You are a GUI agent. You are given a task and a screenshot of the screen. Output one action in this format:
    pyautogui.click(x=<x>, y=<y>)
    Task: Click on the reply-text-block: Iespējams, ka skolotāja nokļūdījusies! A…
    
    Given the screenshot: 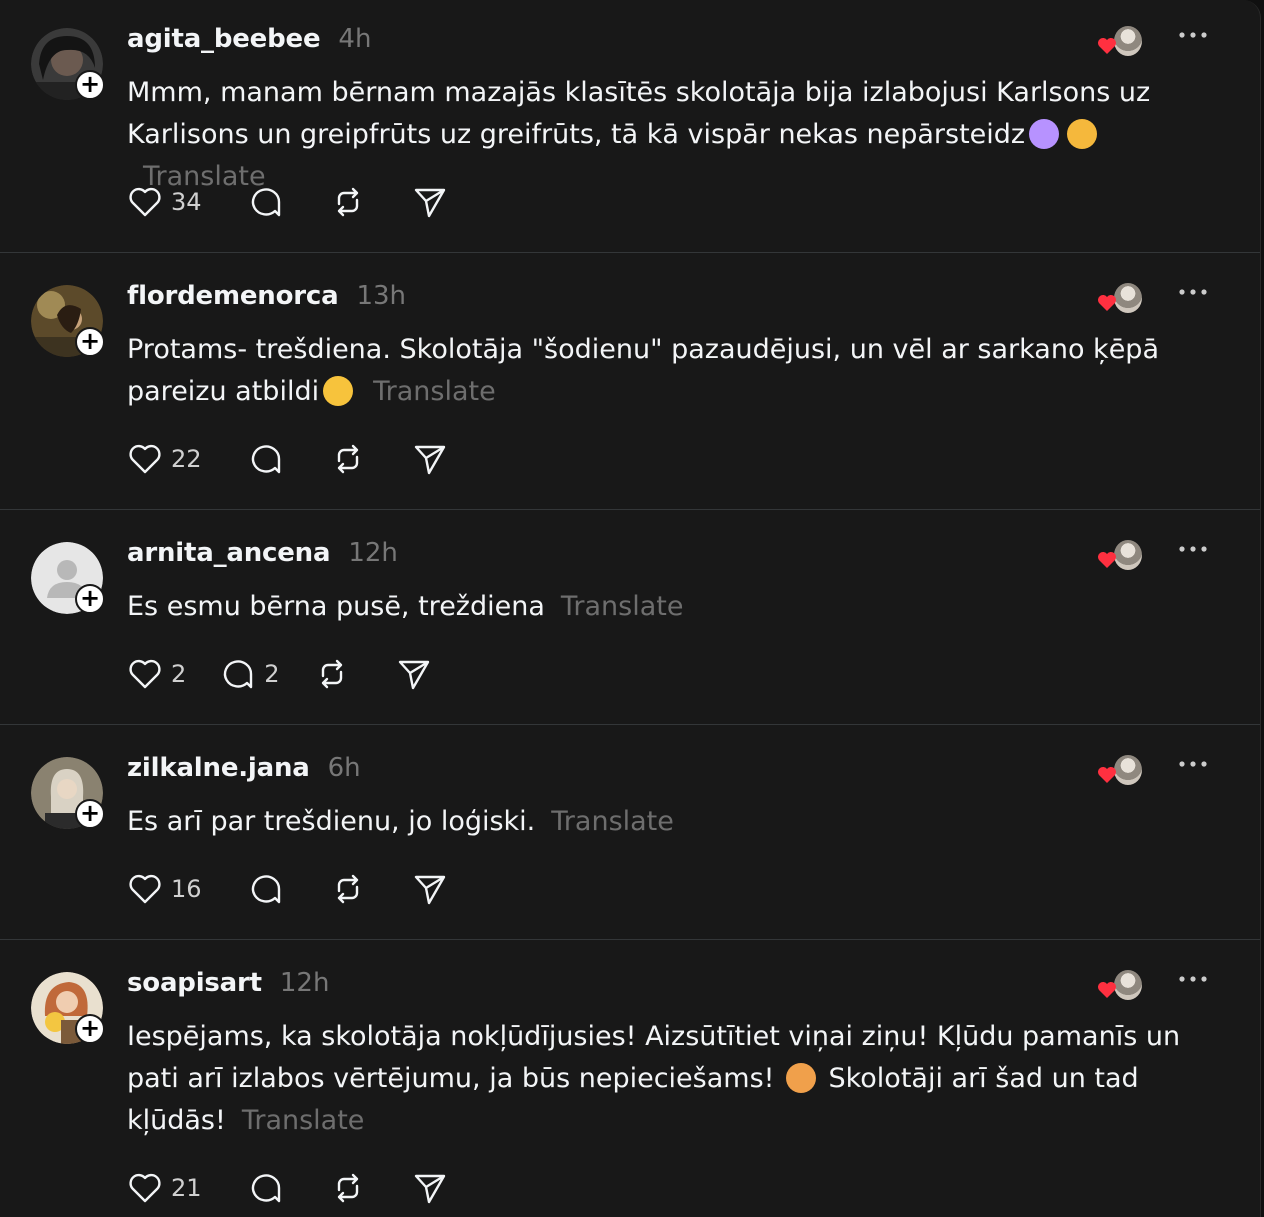 What is the action you would take?
    pyautogui.click(x=657, y=1079)
    